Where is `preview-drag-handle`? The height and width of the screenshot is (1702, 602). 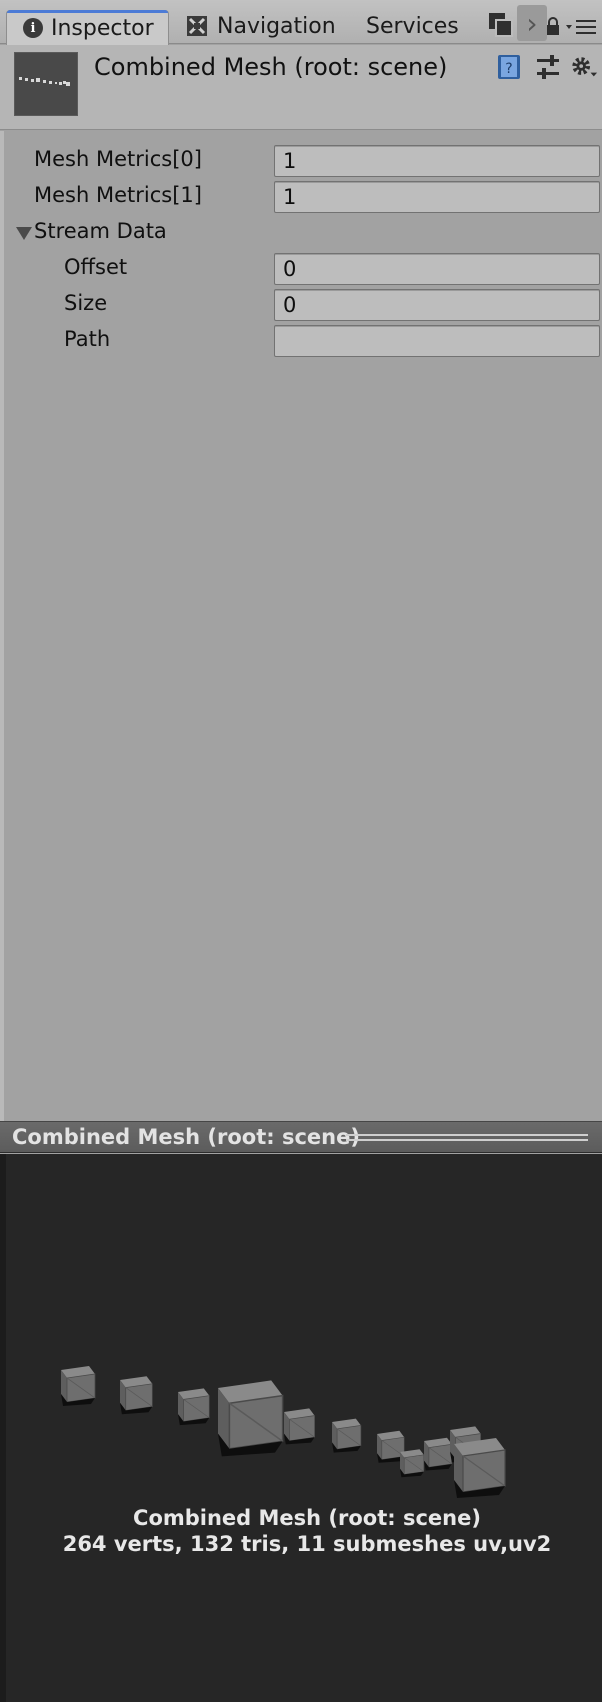 preview-drag-handle is located at coordinates (467, 1138).